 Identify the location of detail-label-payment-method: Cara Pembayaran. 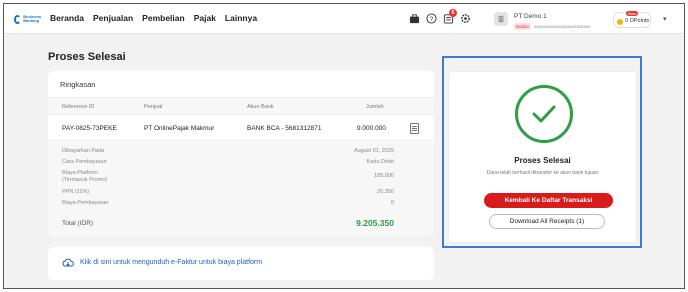
(84, 162).